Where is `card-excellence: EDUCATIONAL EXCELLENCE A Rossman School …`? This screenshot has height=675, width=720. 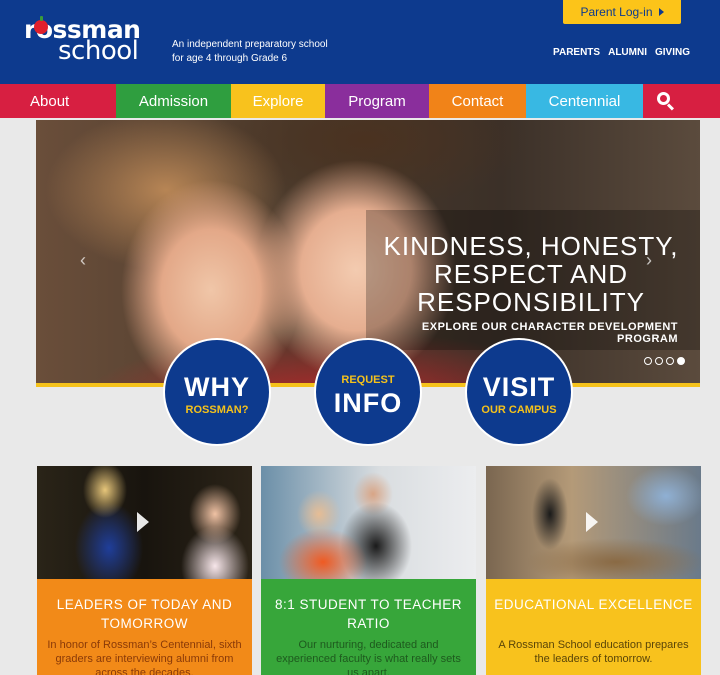
card-excellence: EDUCATIONAL EXCELLENCE A Rossman School … is located at coordinates (593, 570).